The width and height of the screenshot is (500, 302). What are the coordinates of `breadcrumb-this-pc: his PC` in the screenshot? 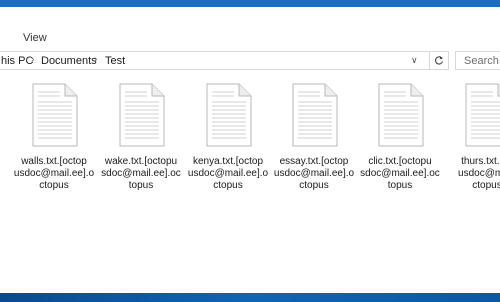 It's located at (17, 61).